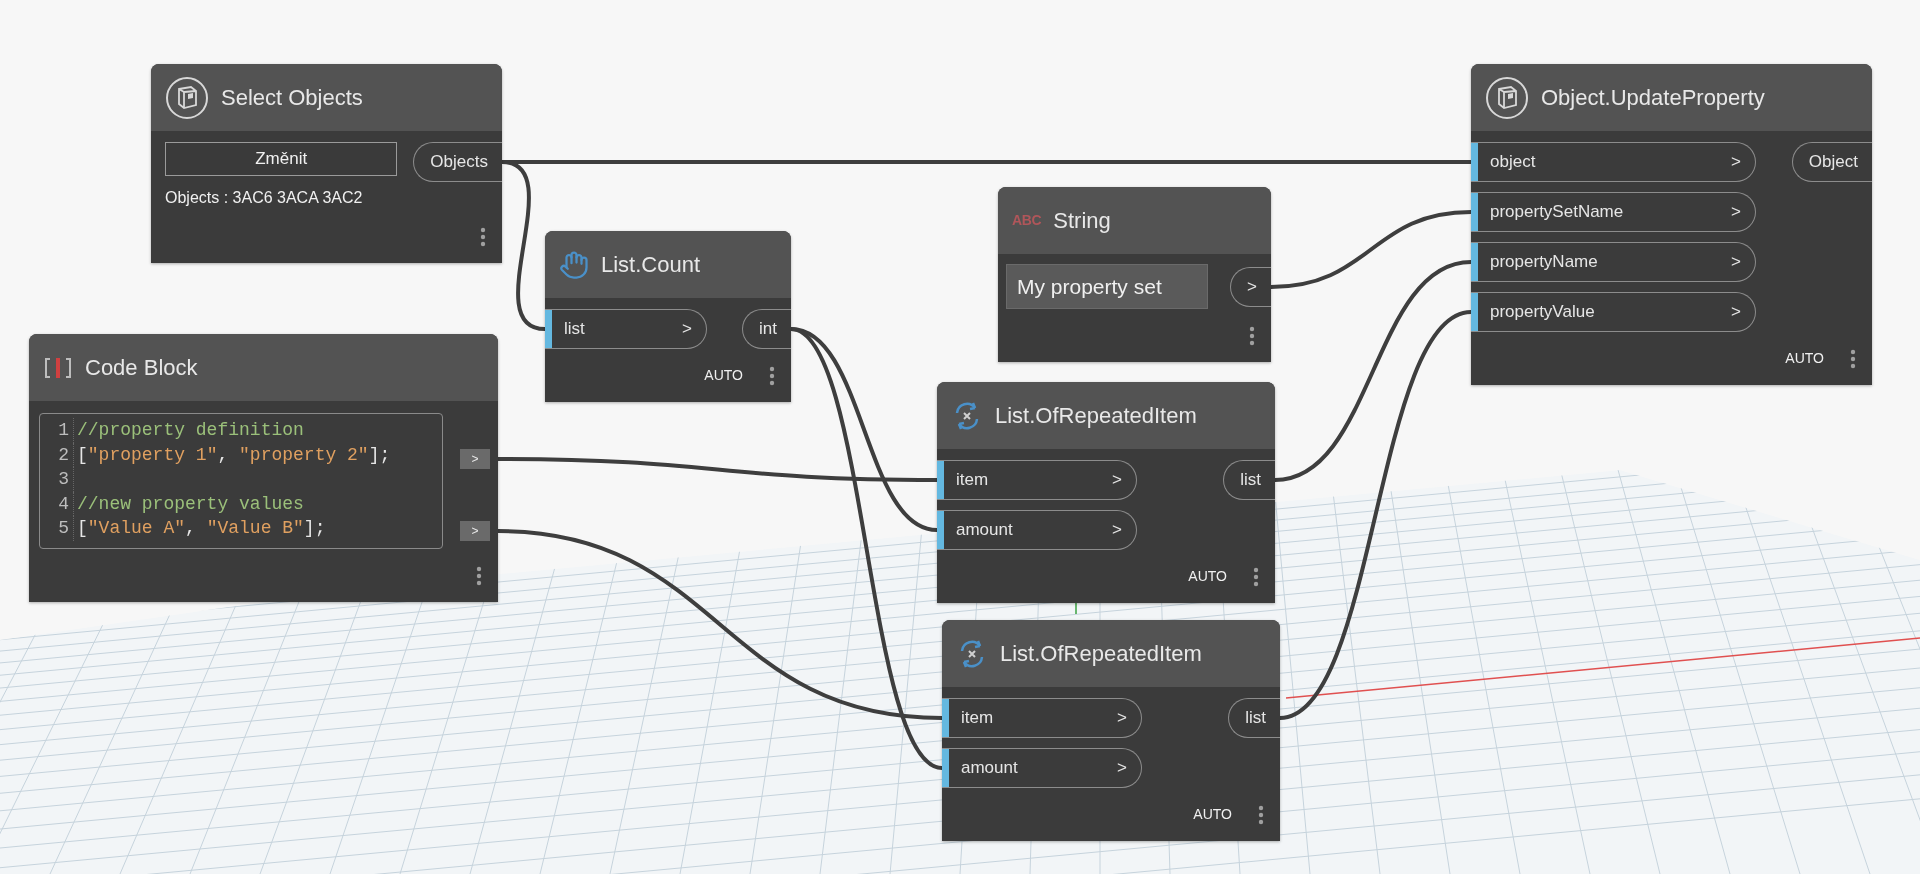  Describe the element at coordinates (57, 503) in the screenshot. I see `line-number: 4` at that location.